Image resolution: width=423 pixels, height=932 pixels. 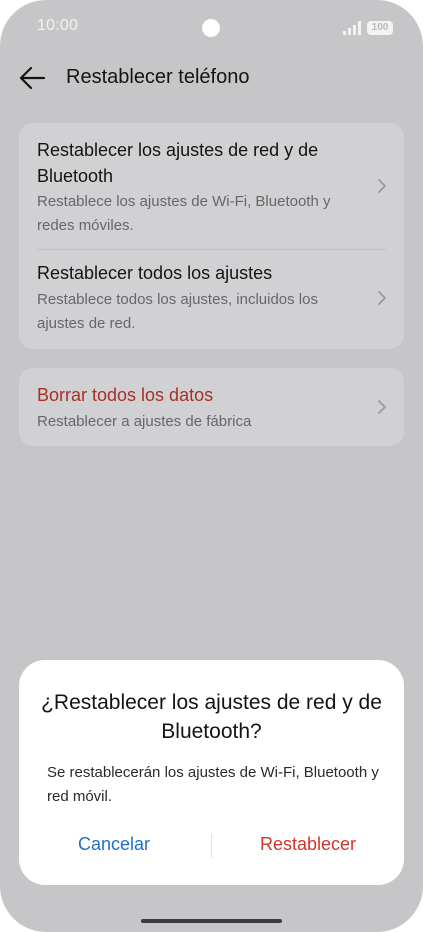 I want to click on battery-icon: 100, so click(x=380, y=28).